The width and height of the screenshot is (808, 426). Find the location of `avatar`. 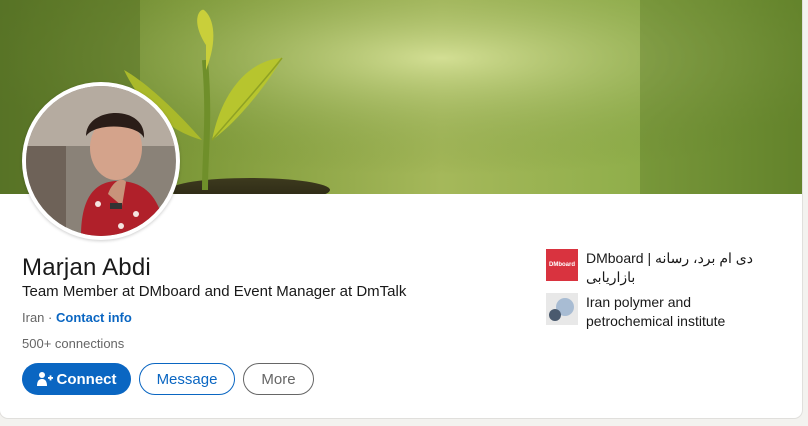

avatar is located at coordinates (101, 161).